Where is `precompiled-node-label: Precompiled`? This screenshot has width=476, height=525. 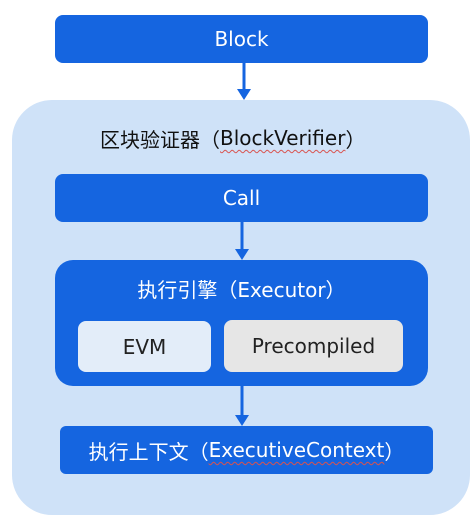 precompiled-node-label: Precompiled is located at coordinates (313, 346).